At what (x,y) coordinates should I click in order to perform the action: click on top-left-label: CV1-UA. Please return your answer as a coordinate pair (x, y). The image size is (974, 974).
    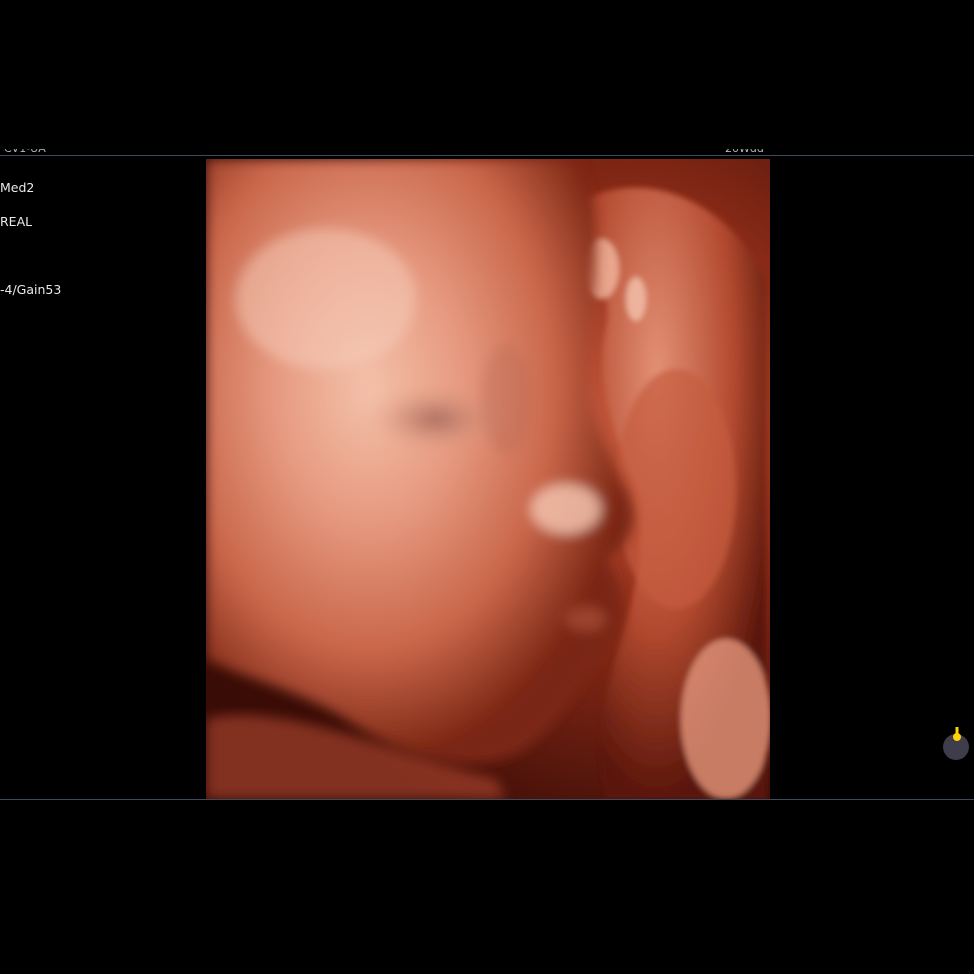
    Looking at the image, I should click on (25, 148).